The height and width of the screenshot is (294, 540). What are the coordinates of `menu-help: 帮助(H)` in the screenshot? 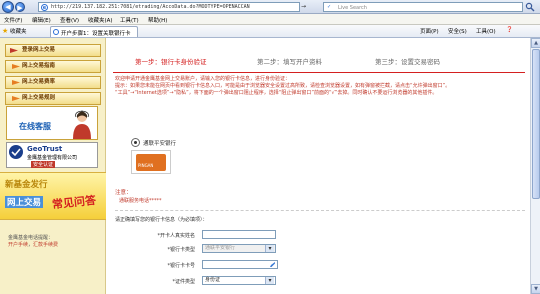 It's located at (157, 20).